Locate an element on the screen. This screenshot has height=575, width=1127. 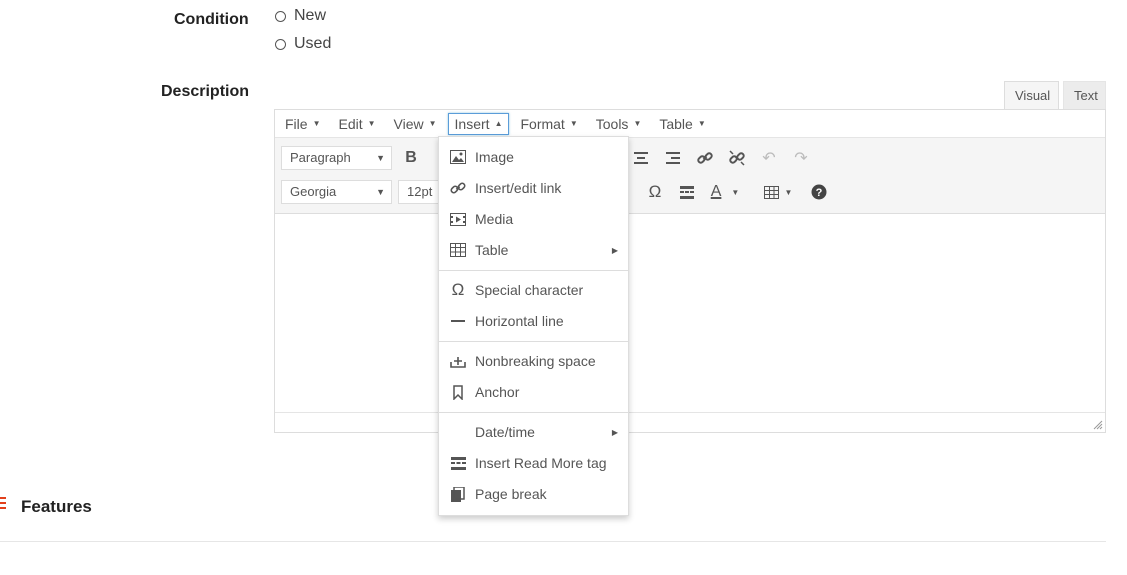
link-icon is located at coordinates (705, 158).